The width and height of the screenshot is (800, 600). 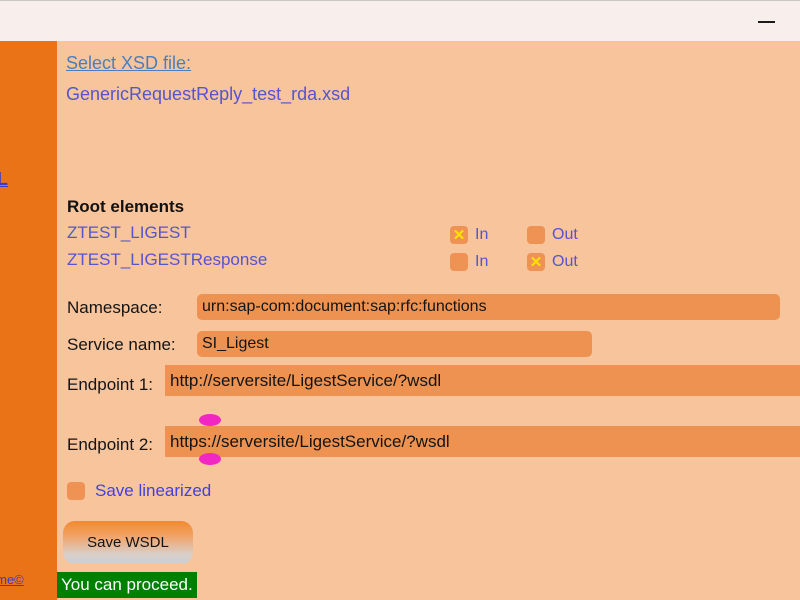 I want to click on checkbox-in: ✕, so click(x=459, y=235).